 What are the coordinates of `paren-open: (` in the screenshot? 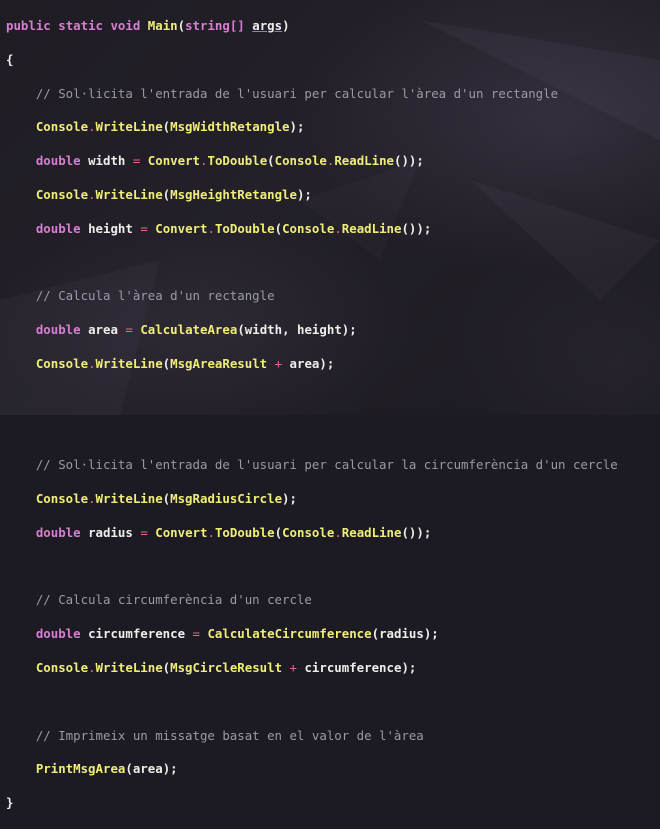 It's located at (181, 25).